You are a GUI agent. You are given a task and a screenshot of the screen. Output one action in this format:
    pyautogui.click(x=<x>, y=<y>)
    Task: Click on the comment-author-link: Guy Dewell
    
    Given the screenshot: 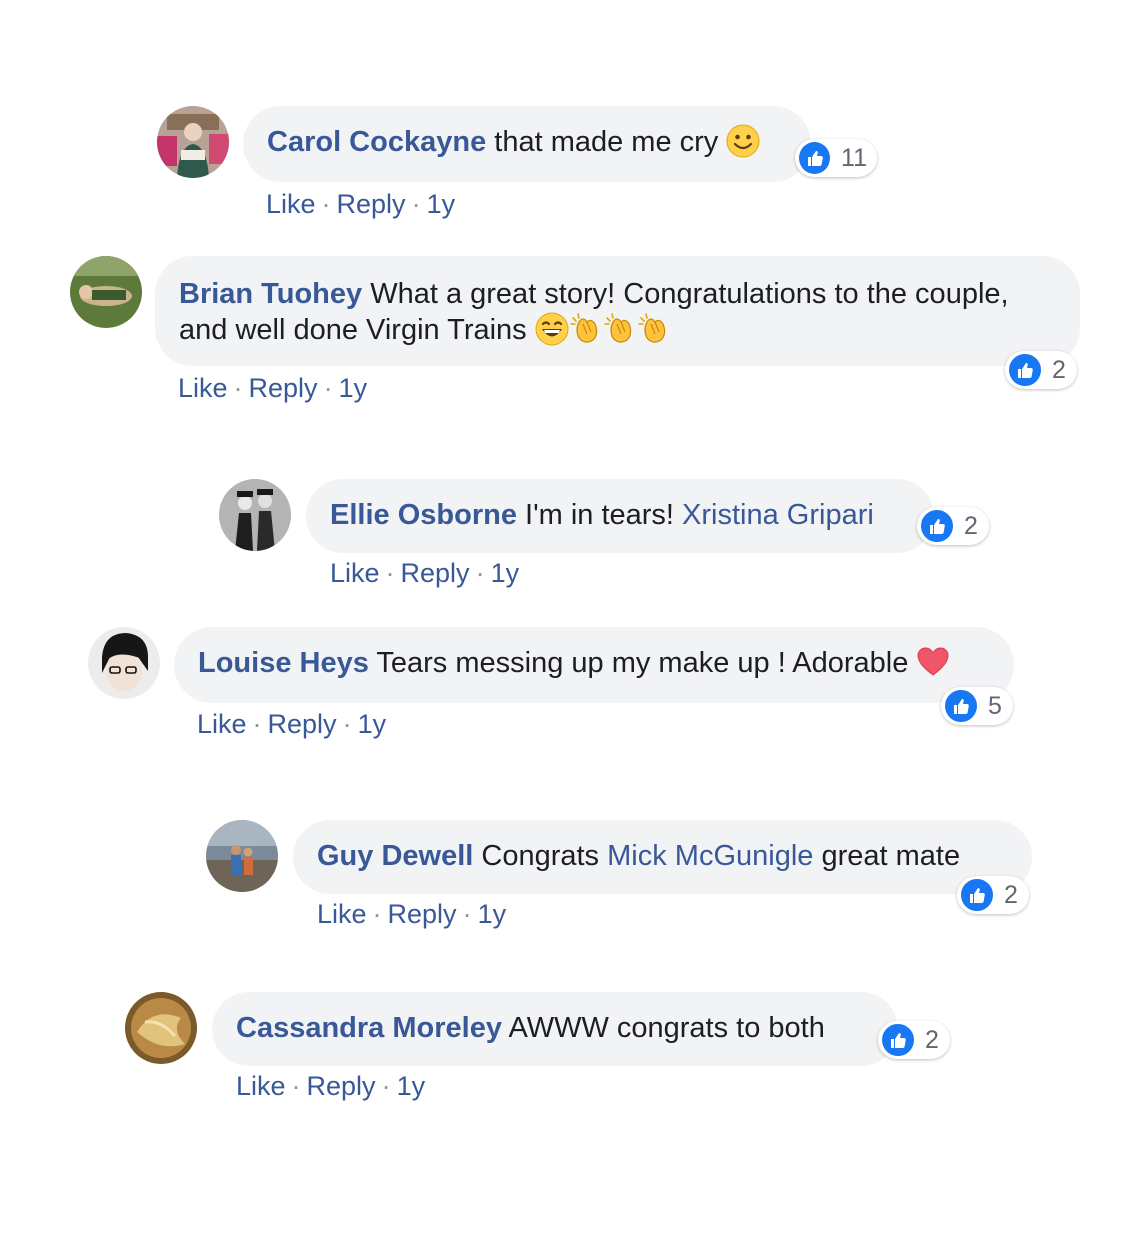 What is the action you would take?
    pyautogui.click(x=395, y=856)
    